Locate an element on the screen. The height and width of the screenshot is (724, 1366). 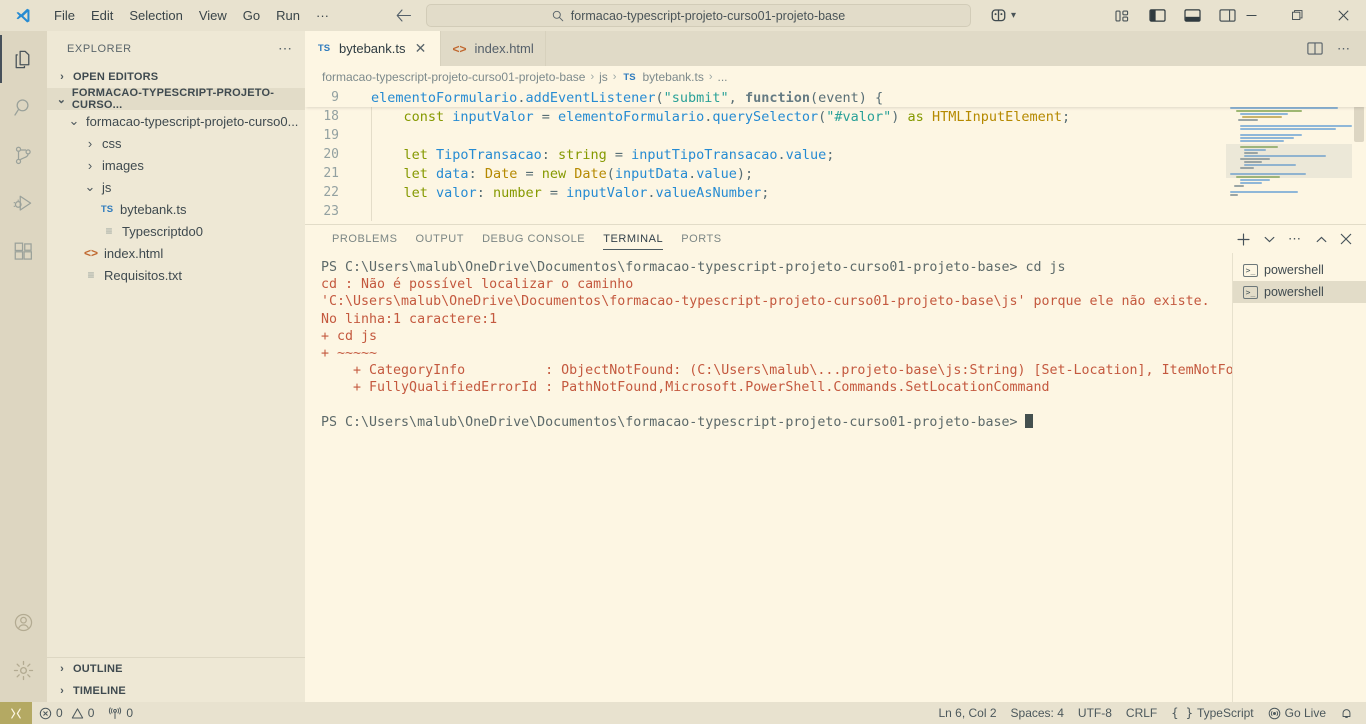
minimap-line is located at coordinates (1267, 138).